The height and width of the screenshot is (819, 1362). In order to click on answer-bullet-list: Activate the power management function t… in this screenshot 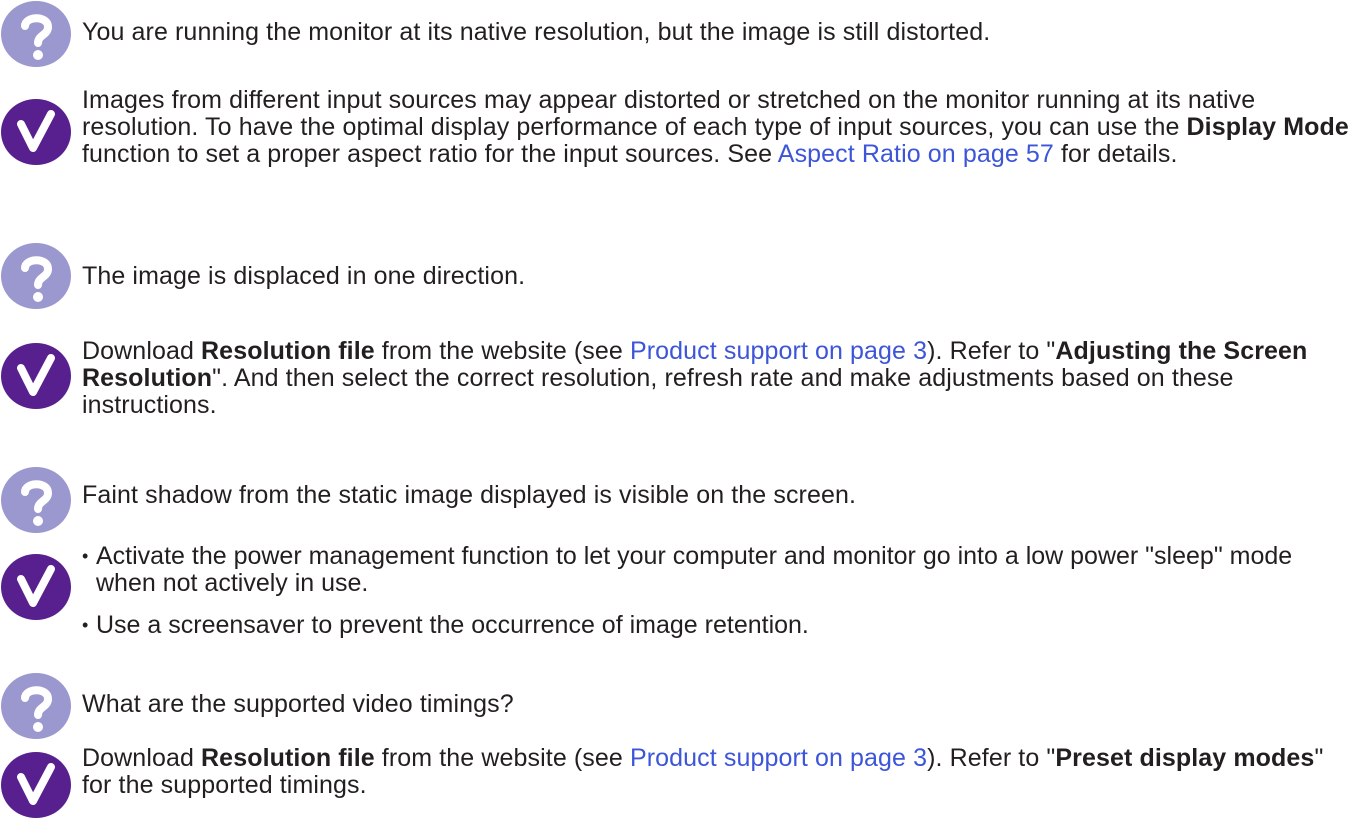, I will do `click(720, 591)`.